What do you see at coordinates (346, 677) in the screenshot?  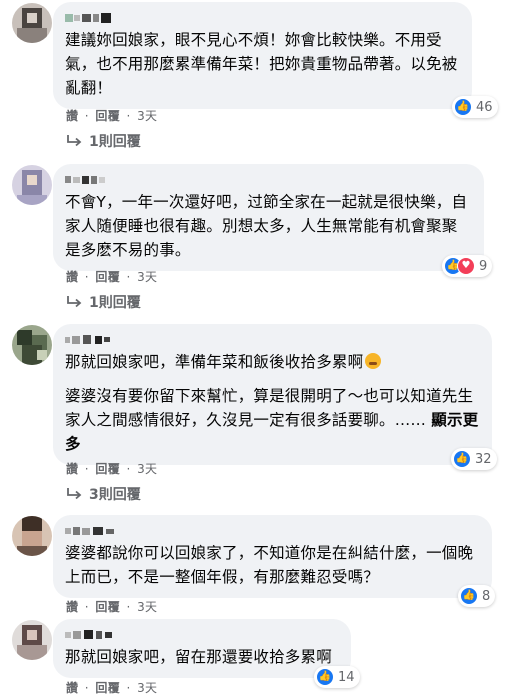 I see `reaction-count: 14` at bounding box center [346, 677].